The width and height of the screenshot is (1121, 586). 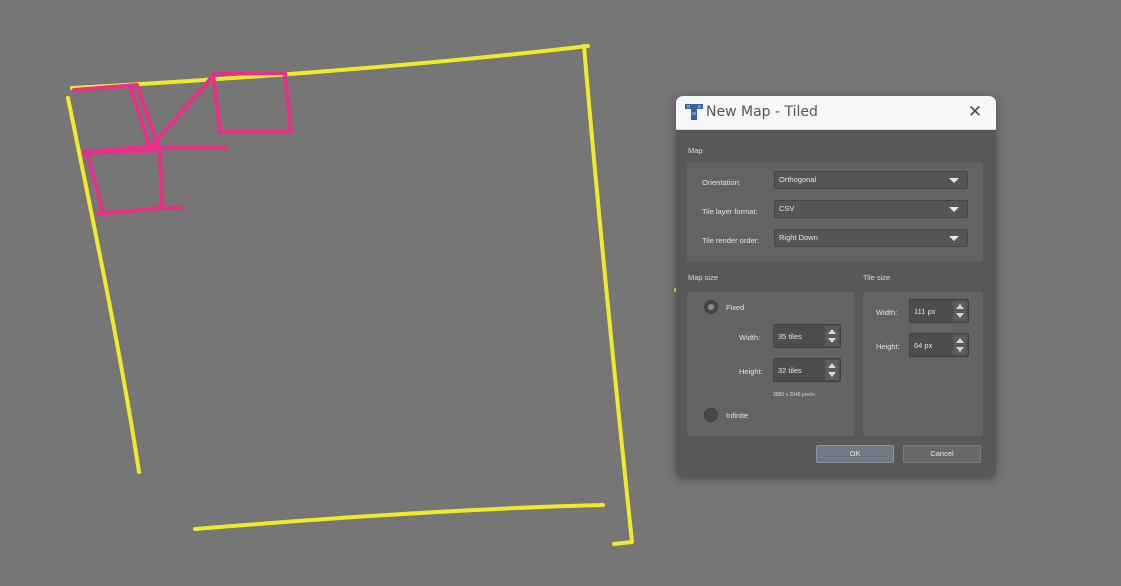 I want to click on map-size-label: Map size, so click(x=703, y=277).